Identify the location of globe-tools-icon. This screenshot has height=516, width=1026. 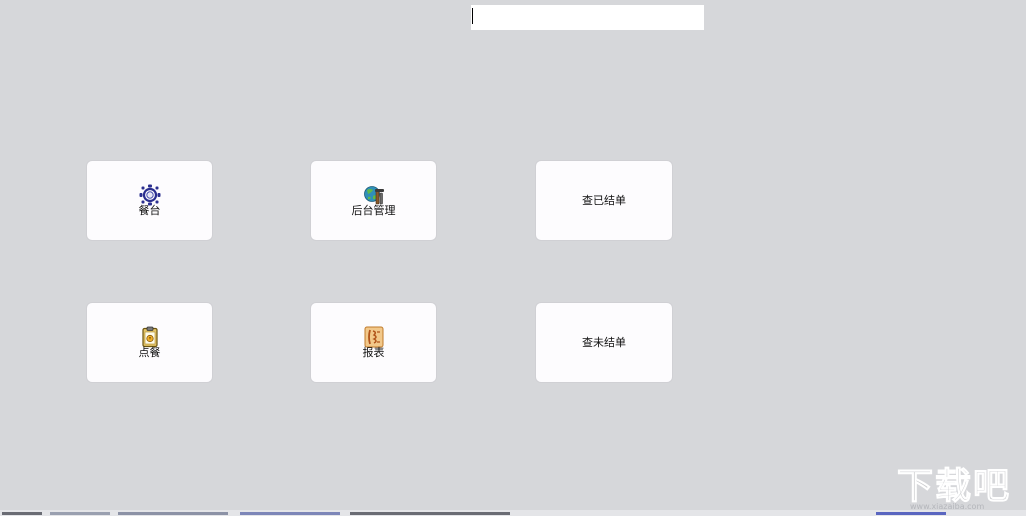
(374, 195).